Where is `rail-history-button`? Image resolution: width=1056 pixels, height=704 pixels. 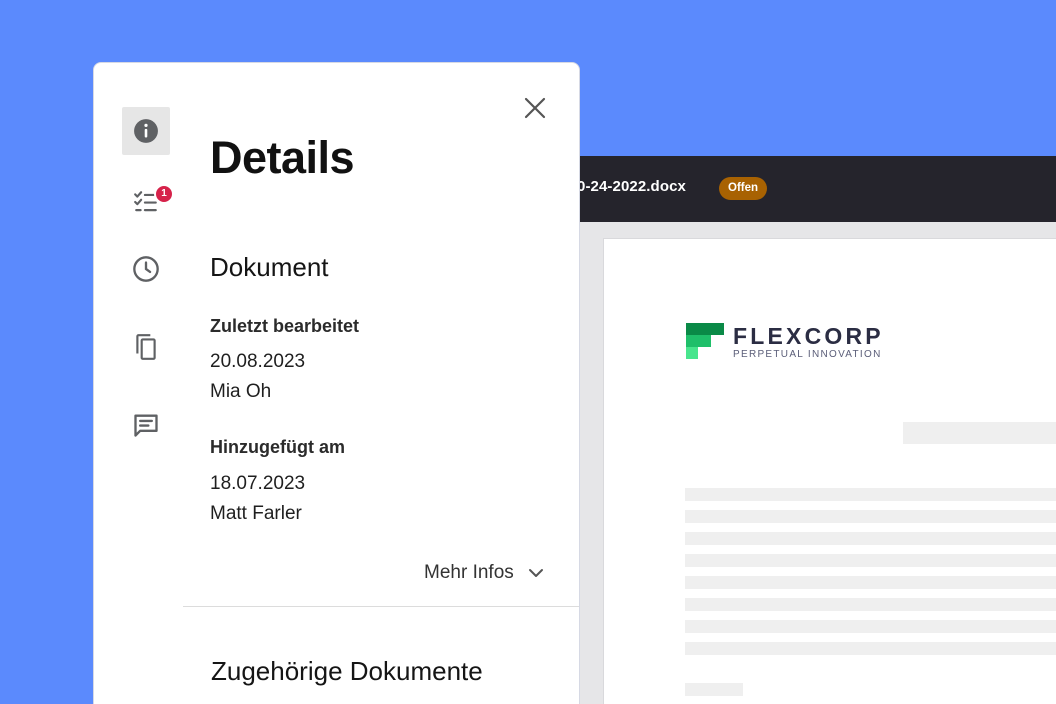 rail-history-button is located at coordinates (146, 269).